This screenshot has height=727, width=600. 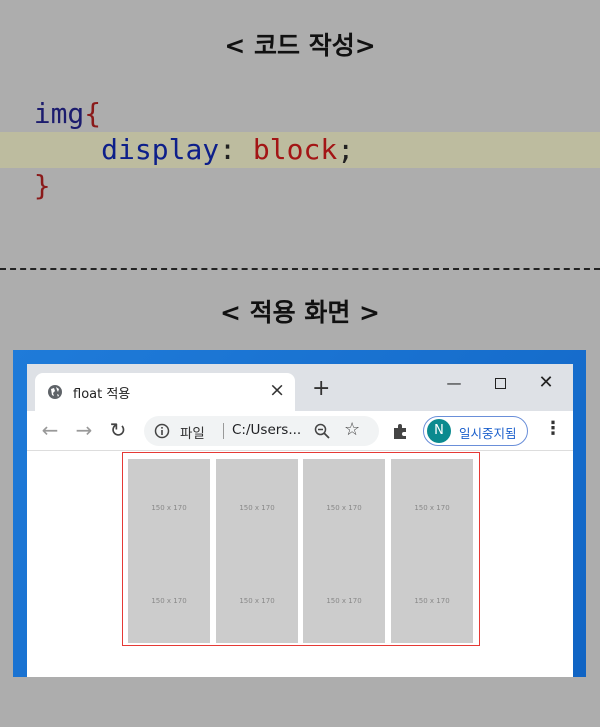 I want to click on code-line-2: display: block;, so click(x=300, y=150).